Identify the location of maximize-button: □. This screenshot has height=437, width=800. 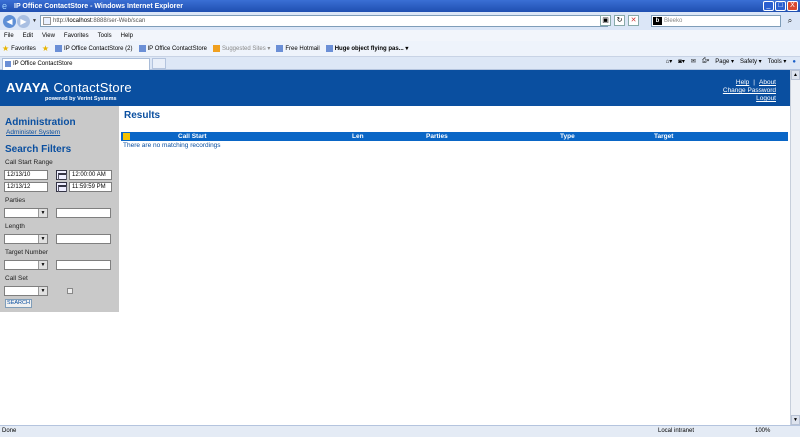
(780, 6).